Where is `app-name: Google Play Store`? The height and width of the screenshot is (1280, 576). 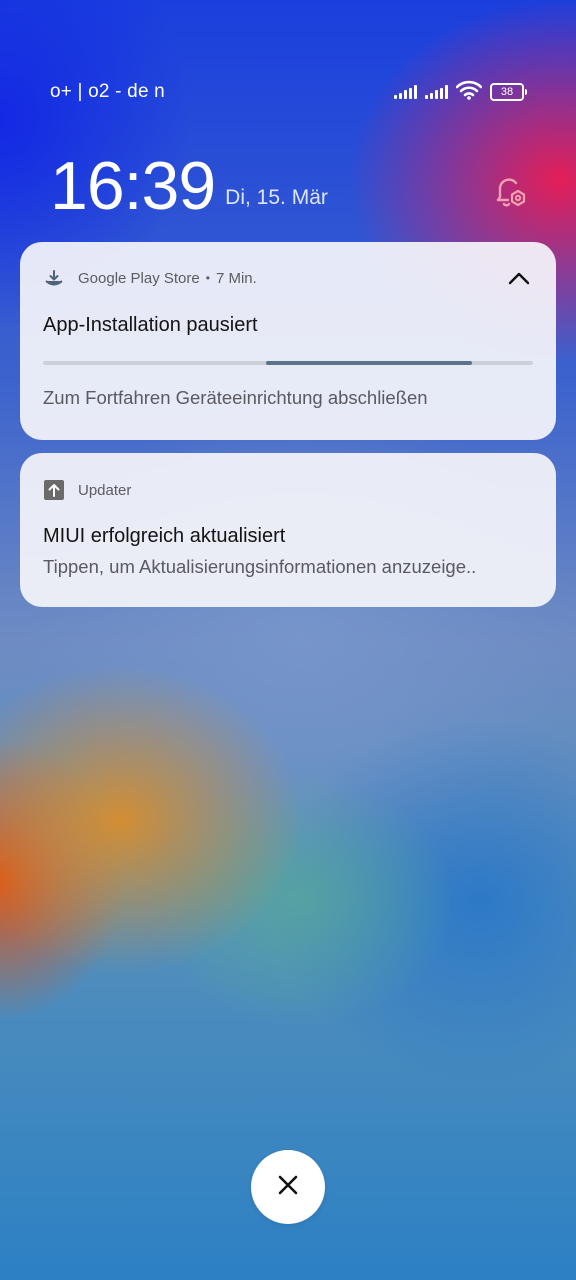 app-name: Google Play Store is located at coordinates (139, 278).